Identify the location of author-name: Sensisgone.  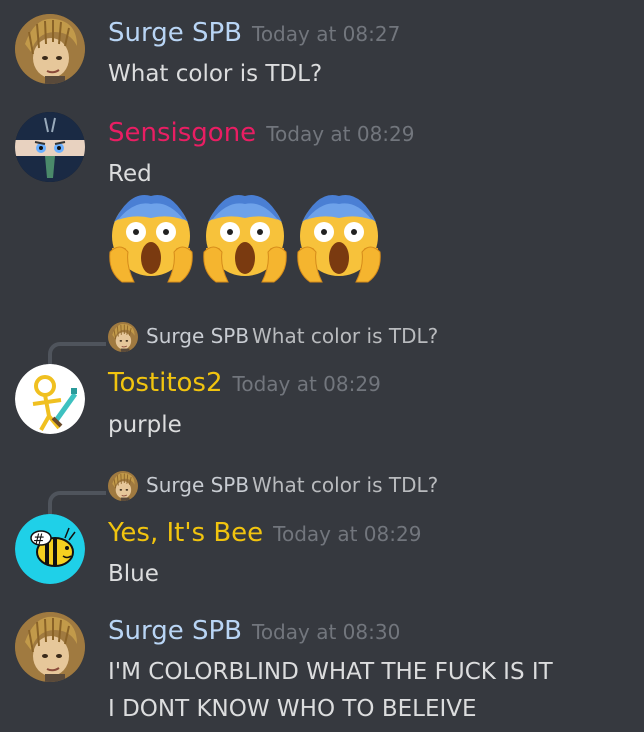
(182, 133).